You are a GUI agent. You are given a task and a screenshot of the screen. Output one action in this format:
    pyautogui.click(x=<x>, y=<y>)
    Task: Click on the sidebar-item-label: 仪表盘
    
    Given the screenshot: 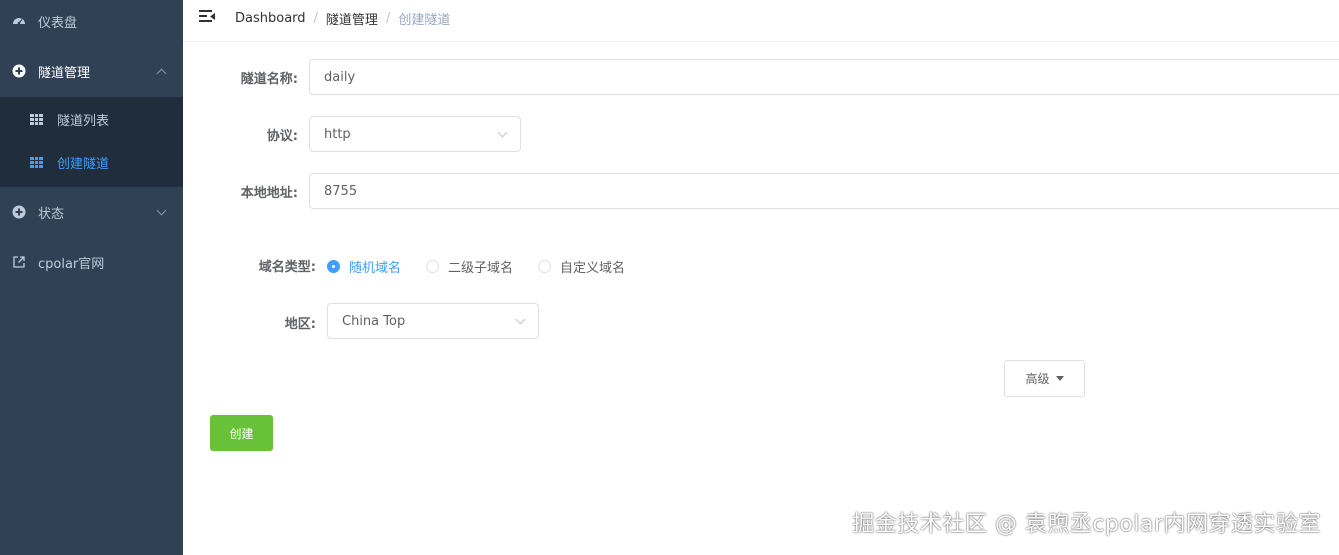 What is the action you would take?
    pyautogui.click(x=58, y=23)
    